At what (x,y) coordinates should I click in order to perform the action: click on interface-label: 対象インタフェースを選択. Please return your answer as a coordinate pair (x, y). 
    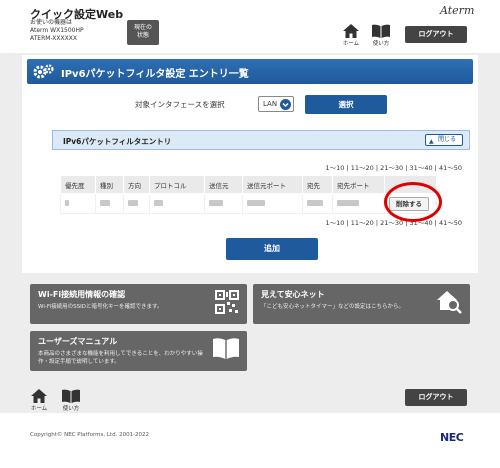
    Looking at the image, I should click on (180, 104).